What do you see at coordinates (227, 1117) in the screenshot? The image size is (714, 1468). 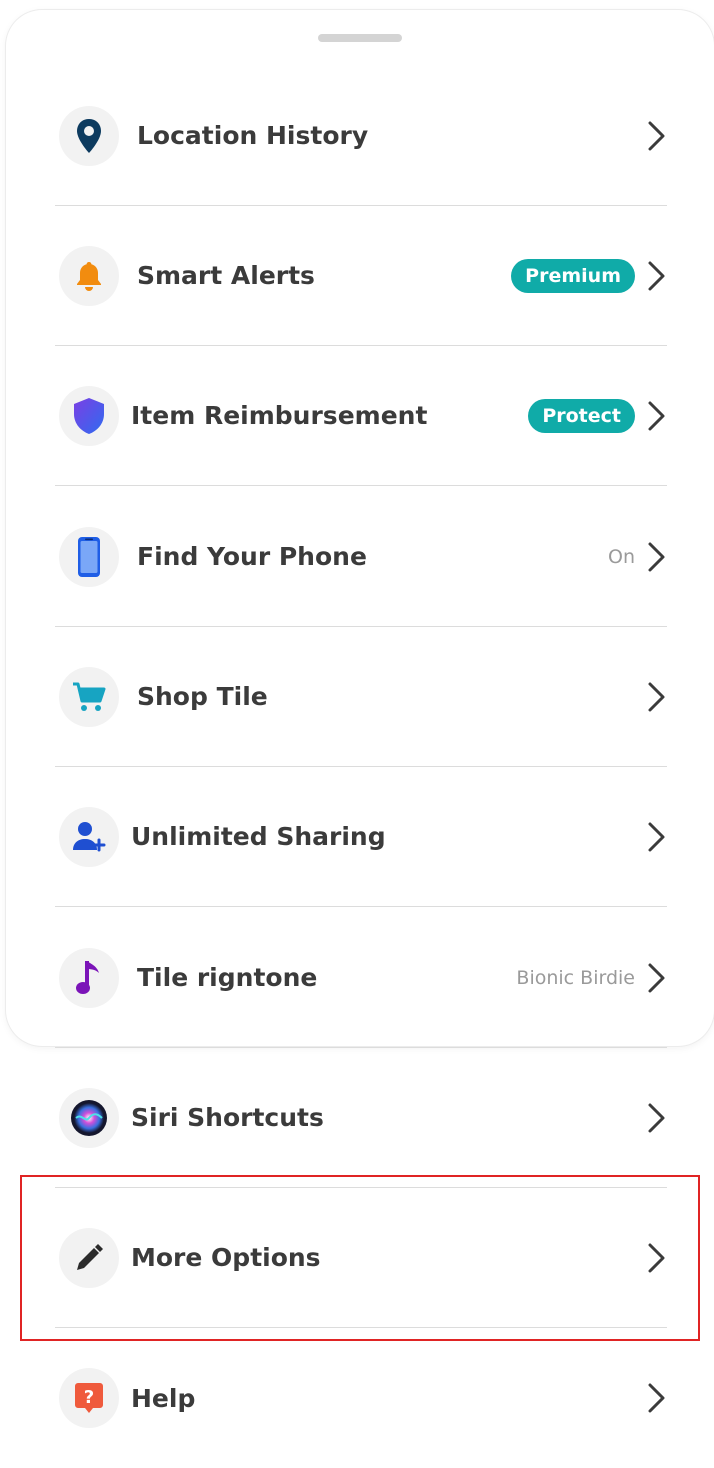 I see `menu-item-label: Siri Shortcuts` at bounding box center [227, 1117].